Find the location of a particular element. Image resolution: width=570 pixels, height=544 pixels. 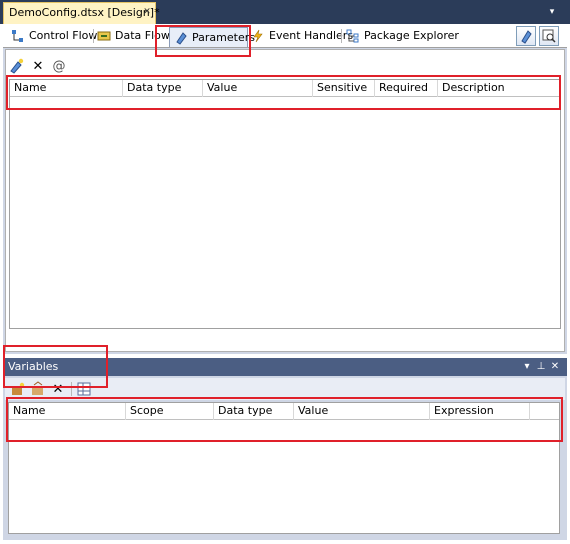

column-header-expression: Expression is located at coordinates (480, 411).